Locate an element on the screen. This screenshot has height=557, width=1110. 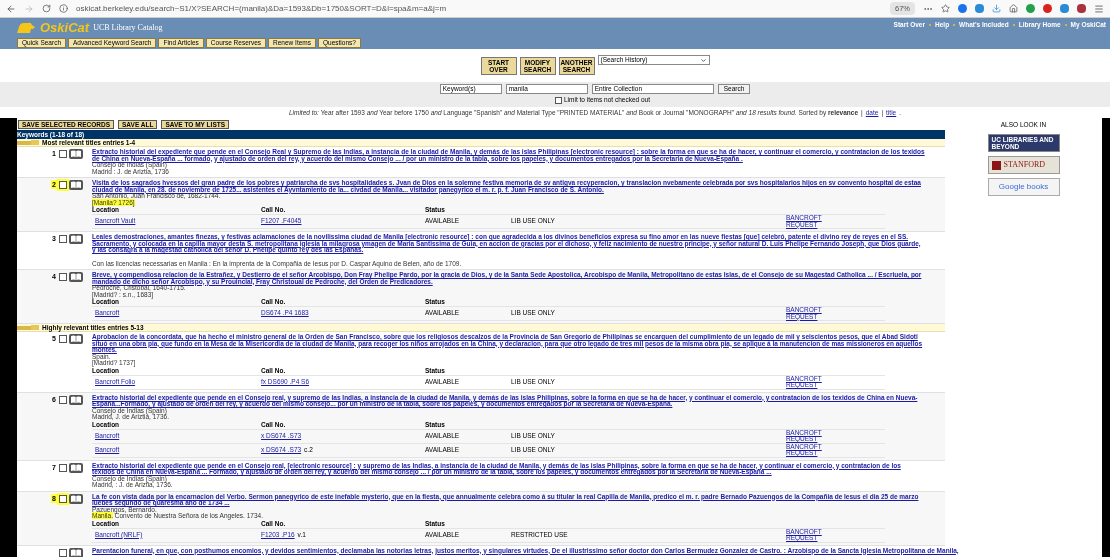
google-books-logo: Google books is located at coordinates (1023, 187).